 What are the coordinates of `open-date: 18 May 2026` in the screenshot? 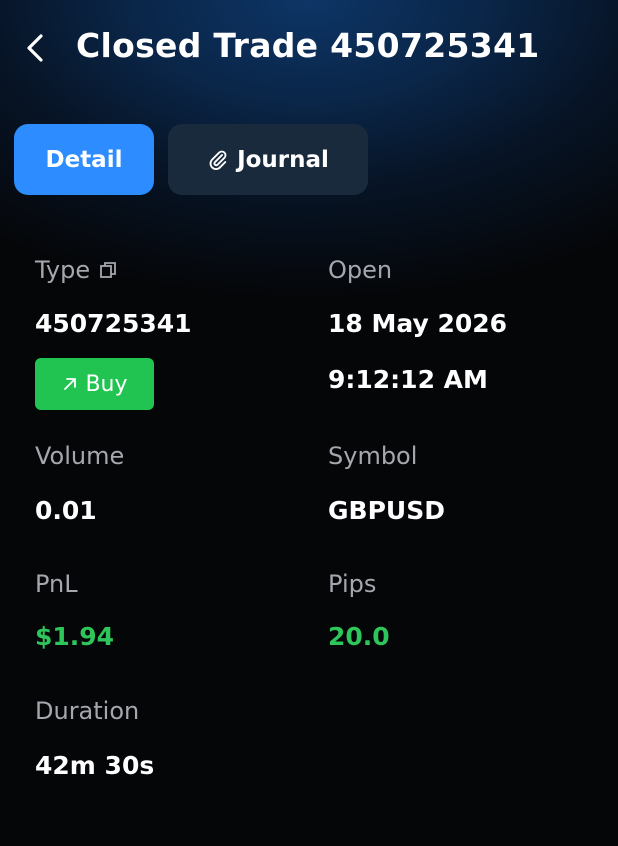 It's located at (418, 323).